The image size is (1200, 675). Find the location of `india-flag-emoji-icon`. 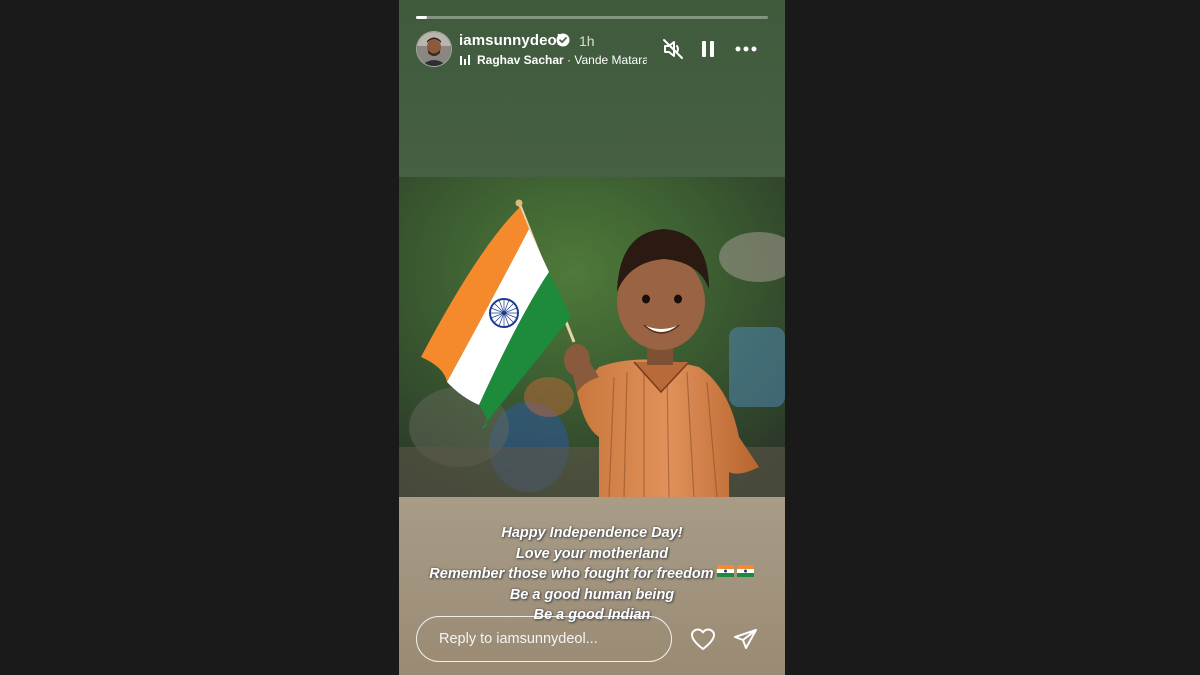

india-flag-emoji-icon is located at coordinates (735, 574).